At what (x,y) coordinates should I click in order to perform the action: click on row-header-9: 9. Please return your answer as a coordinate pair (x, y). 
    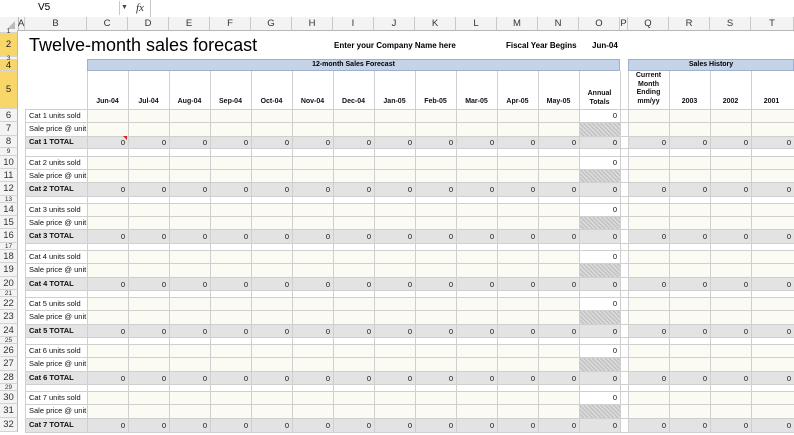
    Looking at the image, I should click on (9, 152).